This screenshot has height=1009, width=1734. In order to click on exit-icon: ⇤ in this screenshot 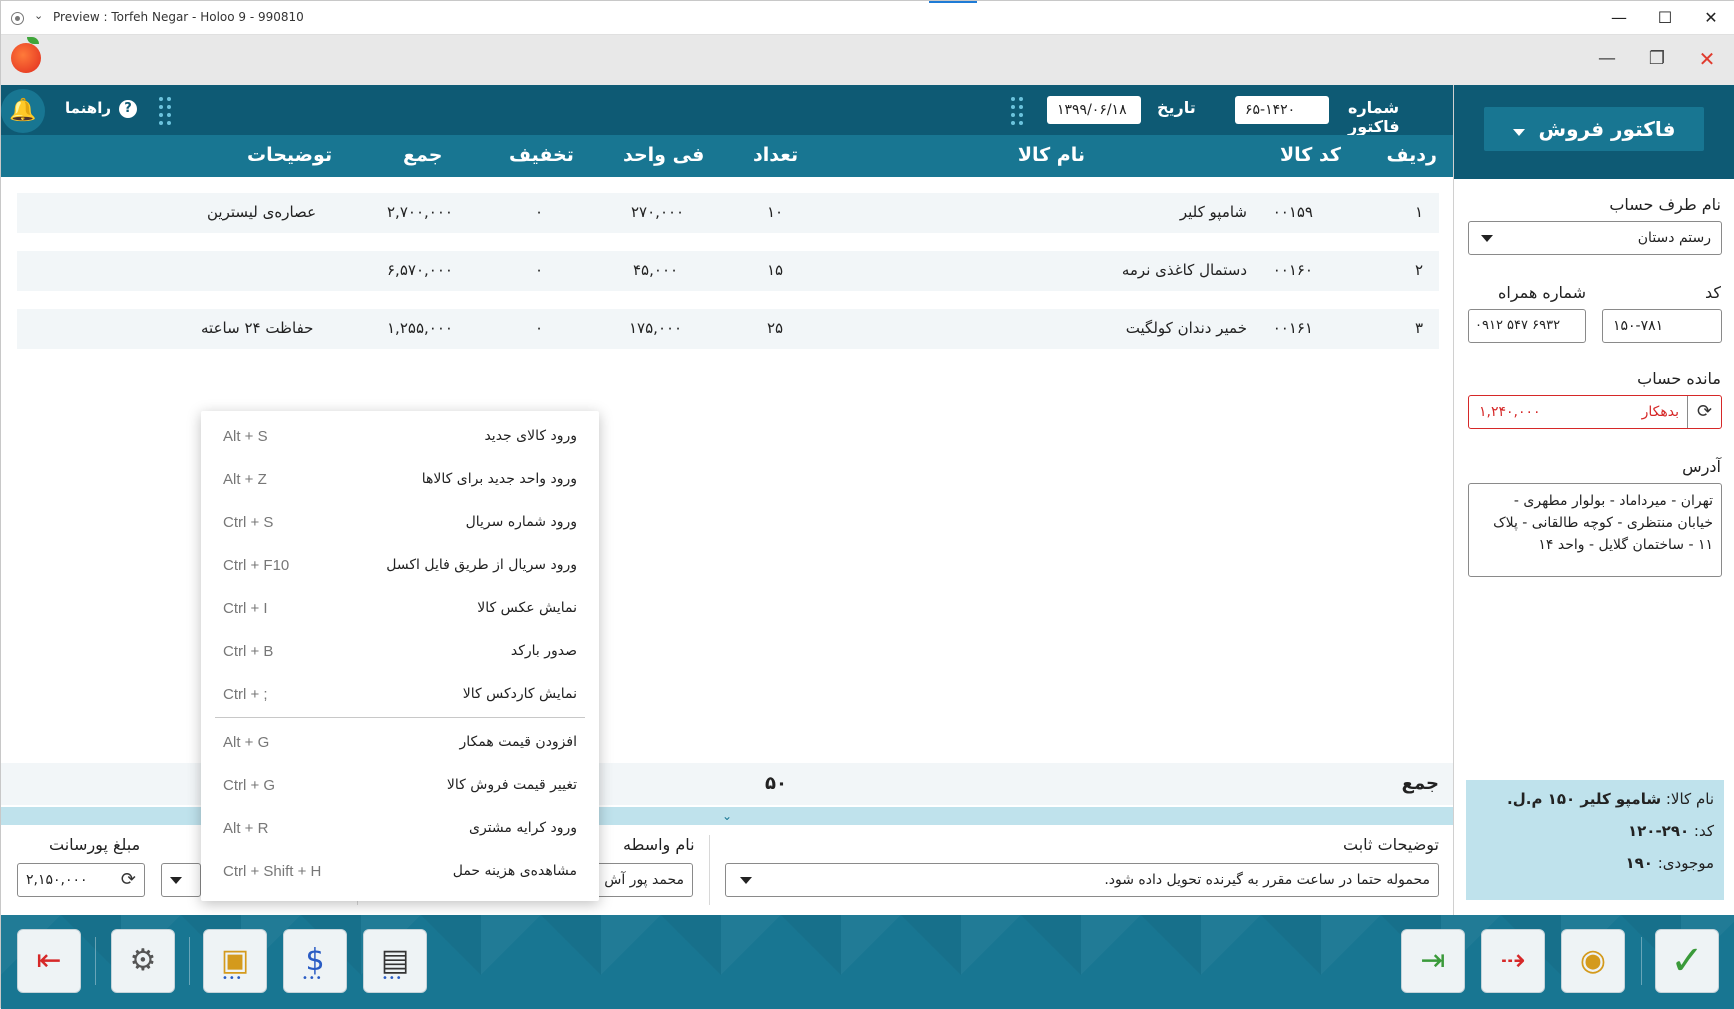, I will do `click(49, 960)`.